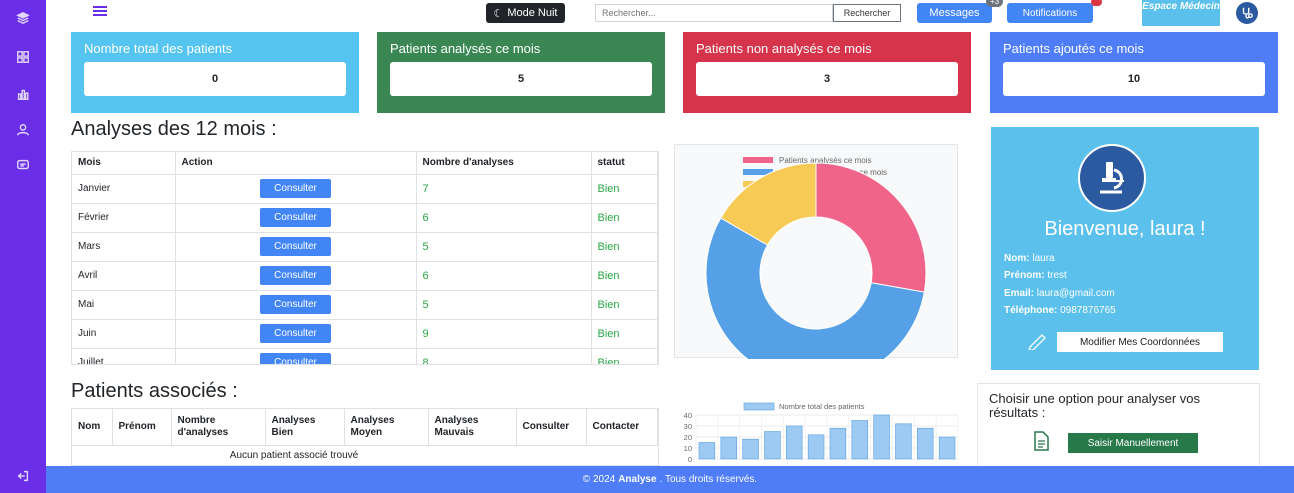 Image resolution: width=1294 pixels, height=493 pixels. I want to click on cell-mois: Mai, so click(124, 305).